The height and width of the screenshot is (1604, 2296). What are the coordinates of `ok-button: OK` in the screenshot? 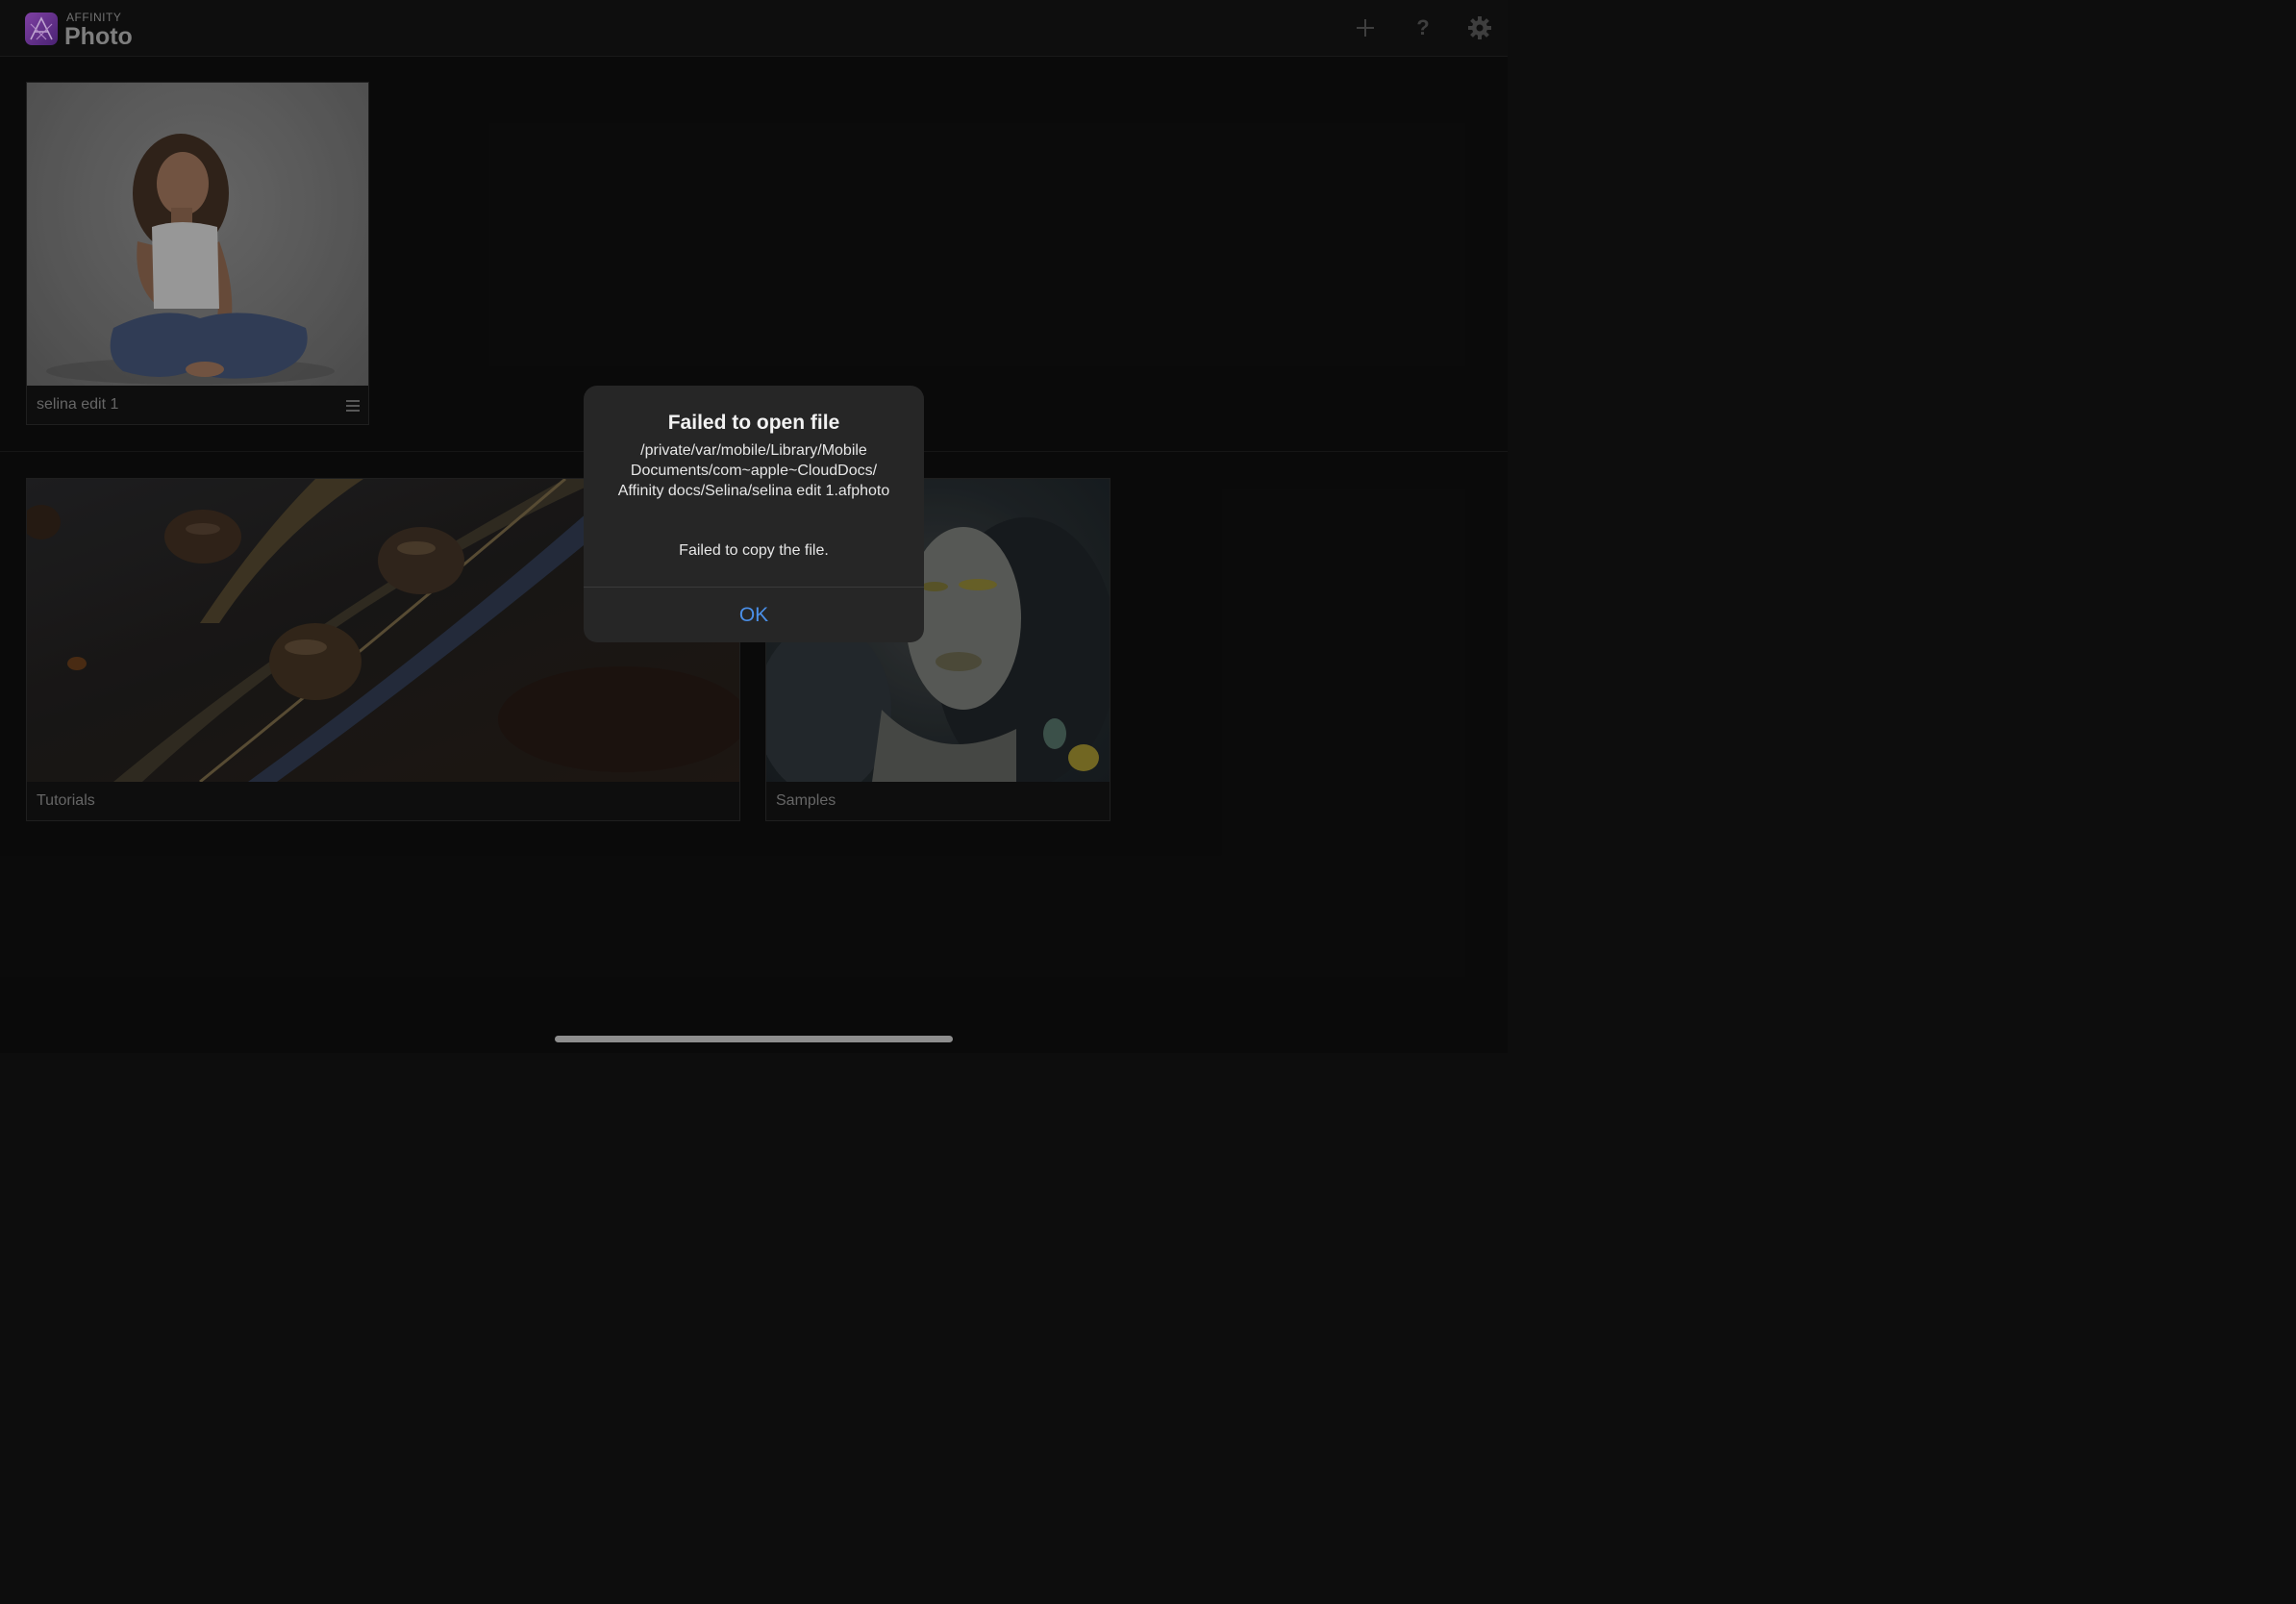 It's located at (754, 615).